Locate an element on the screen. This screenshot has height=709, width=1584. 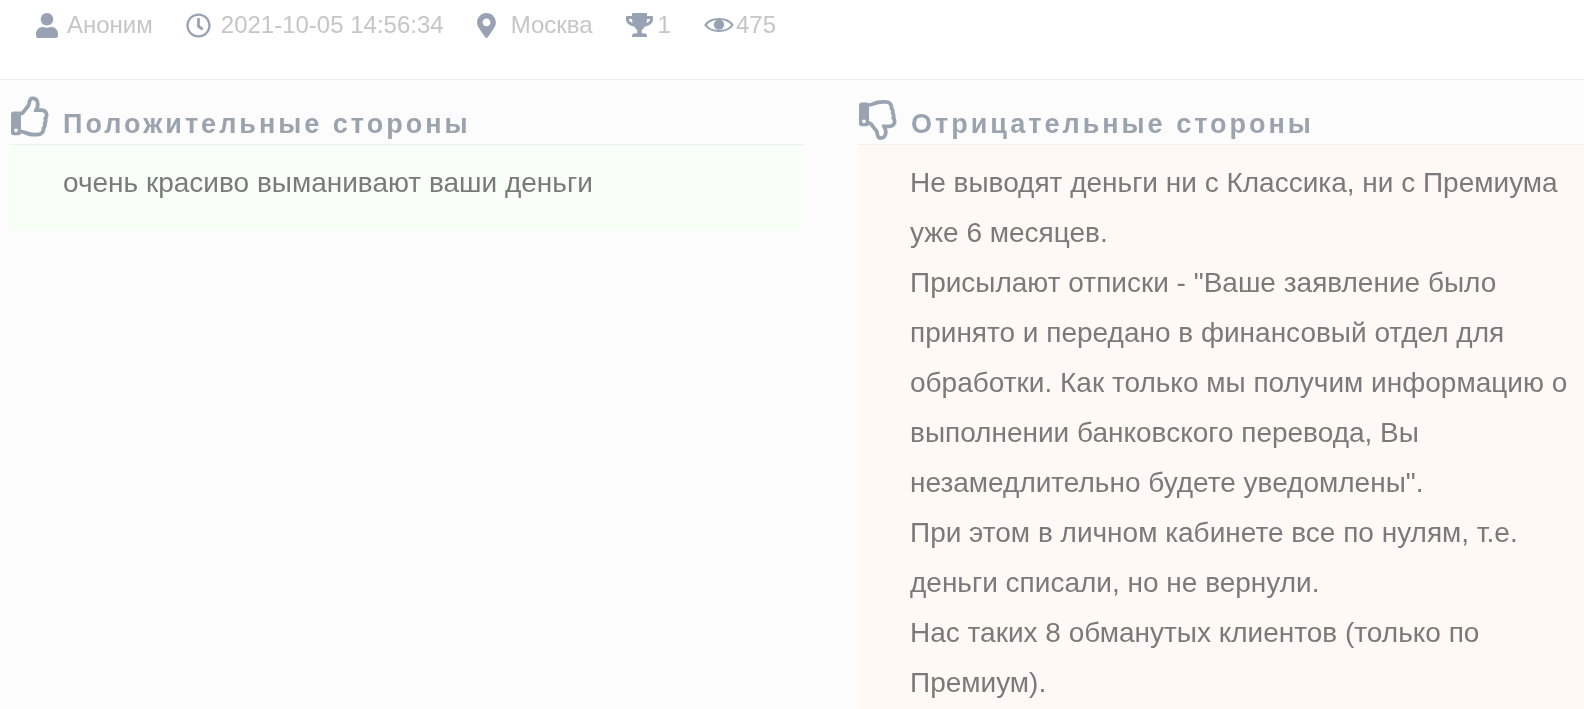
city-name: Москва is located at coordinates (551, 25).